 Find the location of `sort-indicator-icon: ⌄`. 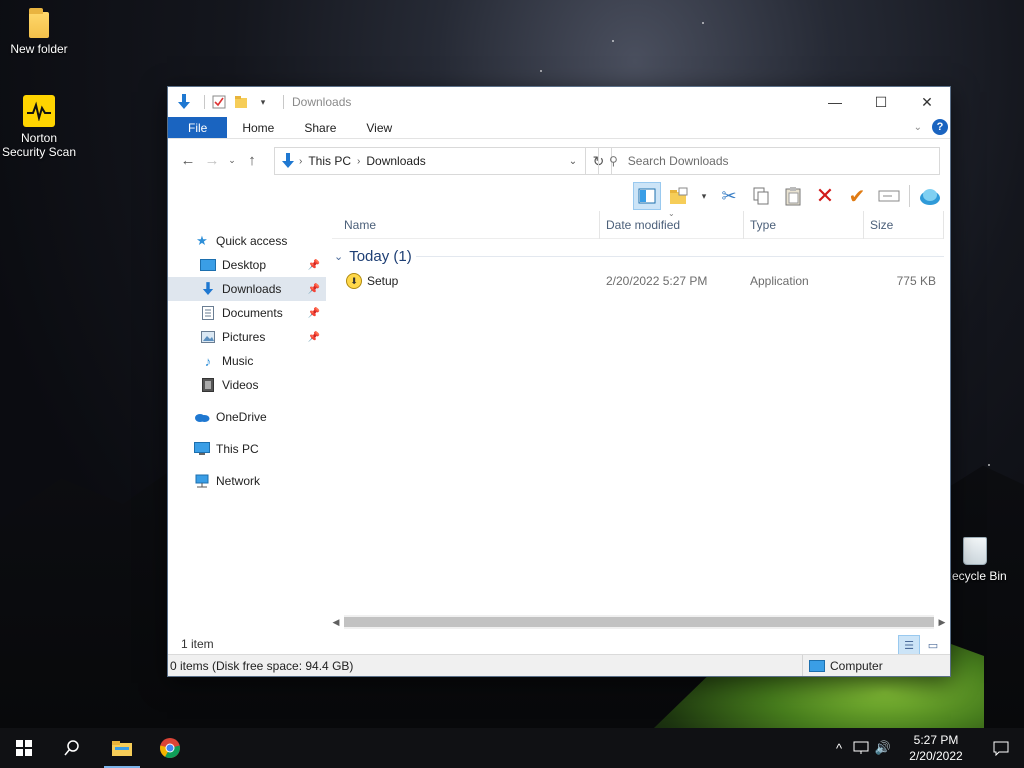

sort-indicator-icon: ⌄ is located at coordinates (671, 213).